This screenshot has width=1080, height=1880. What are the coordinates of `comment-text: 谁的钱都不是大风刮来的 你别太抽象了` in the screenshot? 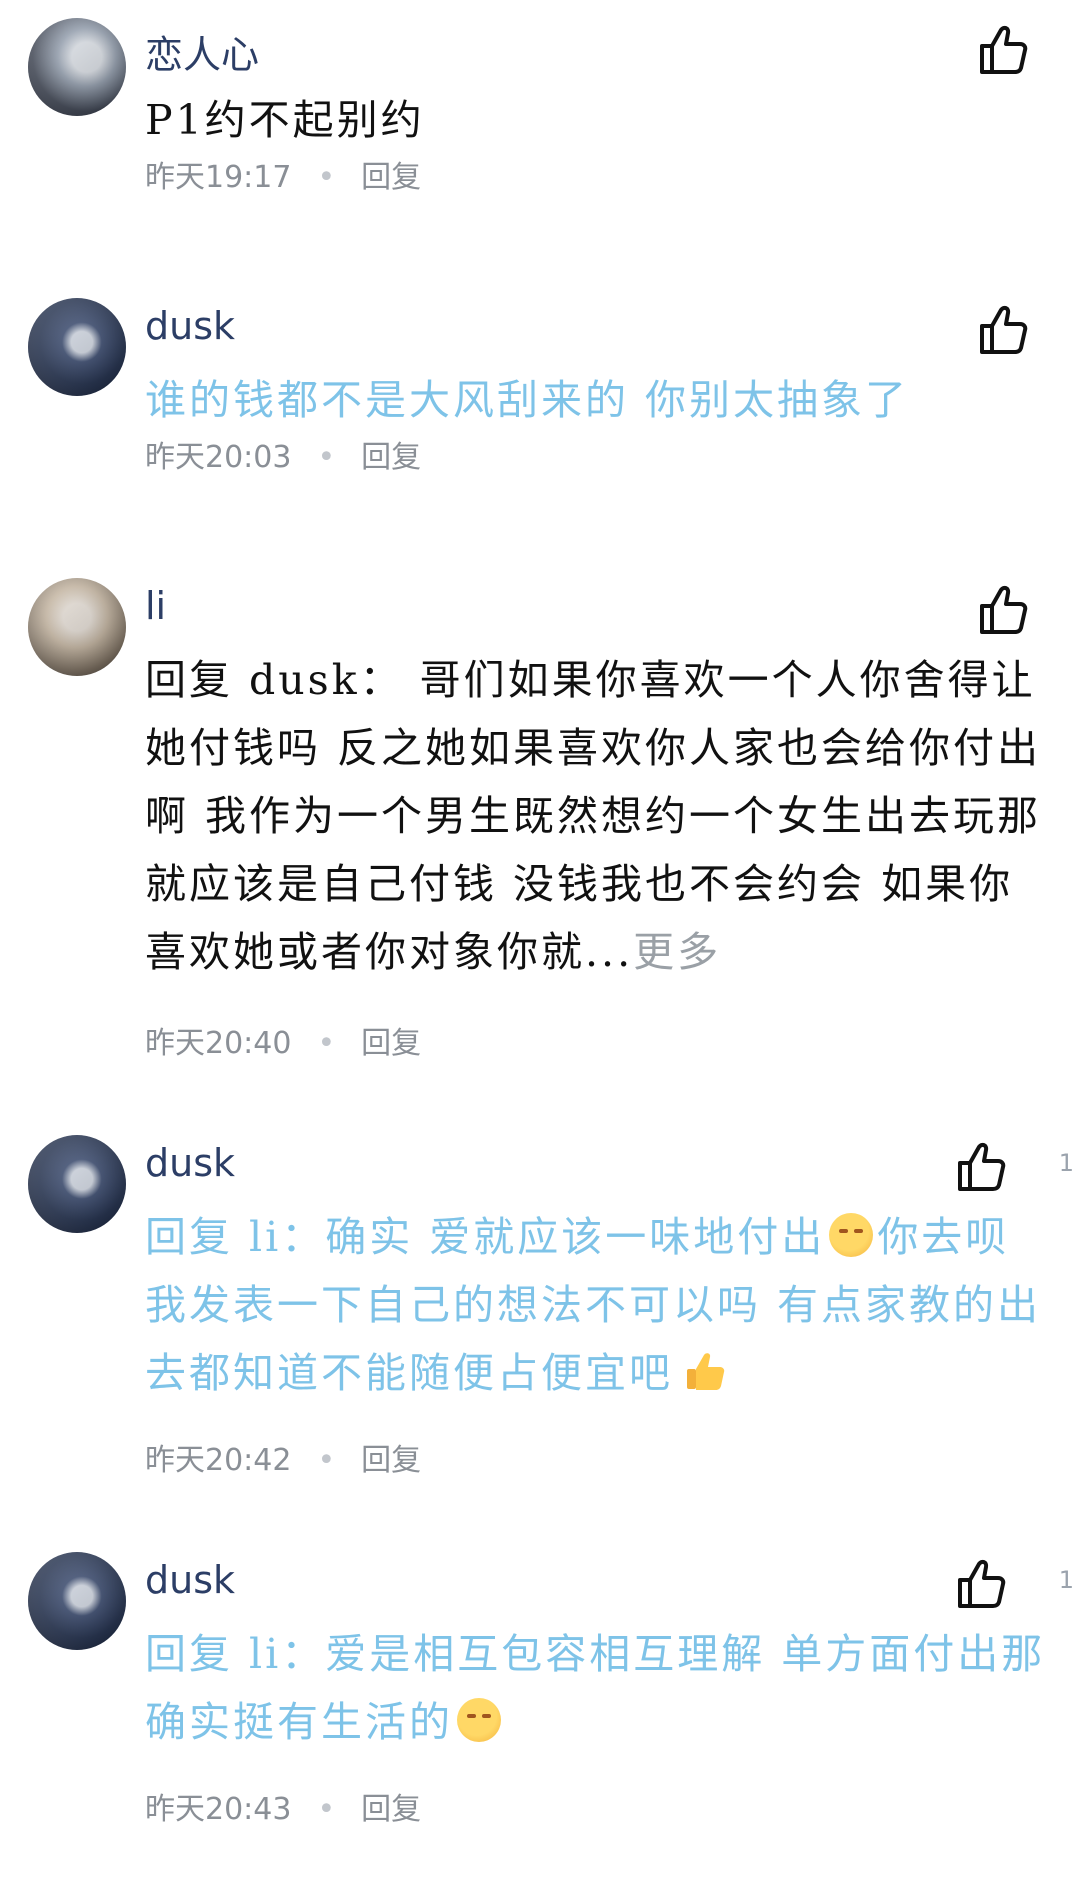 It's located at (527, 400).